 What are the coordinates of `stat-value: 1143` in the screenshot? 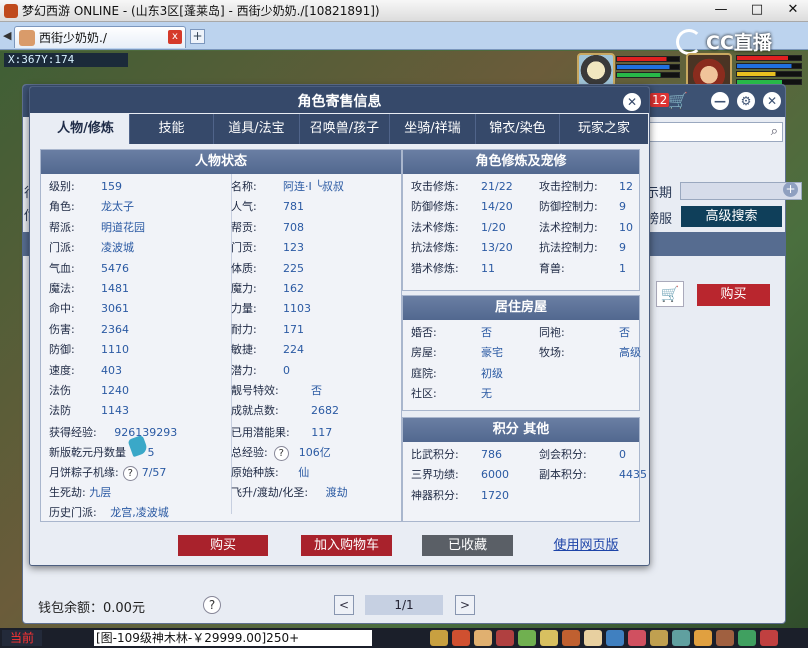 It's located at (115, 411).